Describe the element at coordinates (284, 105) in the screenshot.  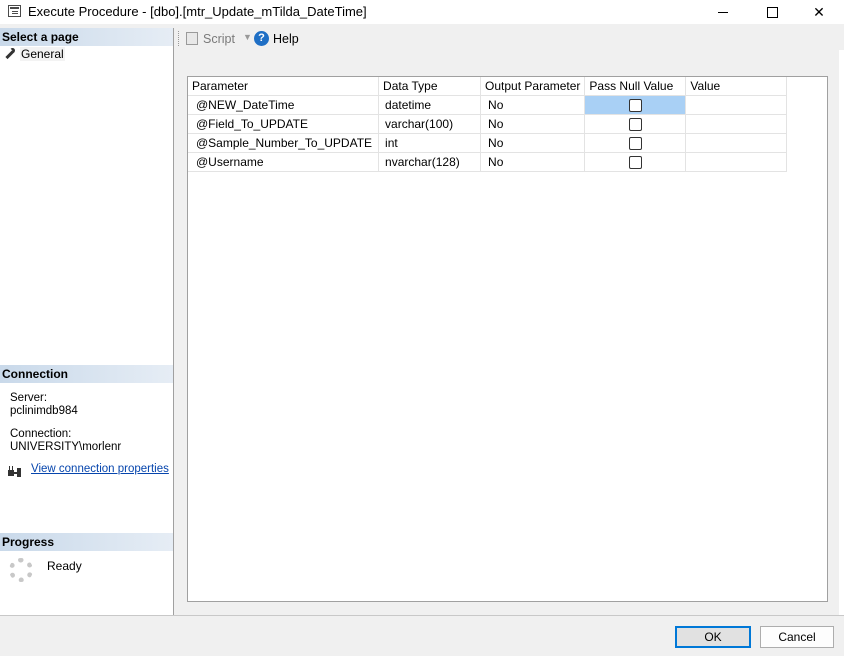
I see `parameter-cell: @NEW_DateTime` at that location.